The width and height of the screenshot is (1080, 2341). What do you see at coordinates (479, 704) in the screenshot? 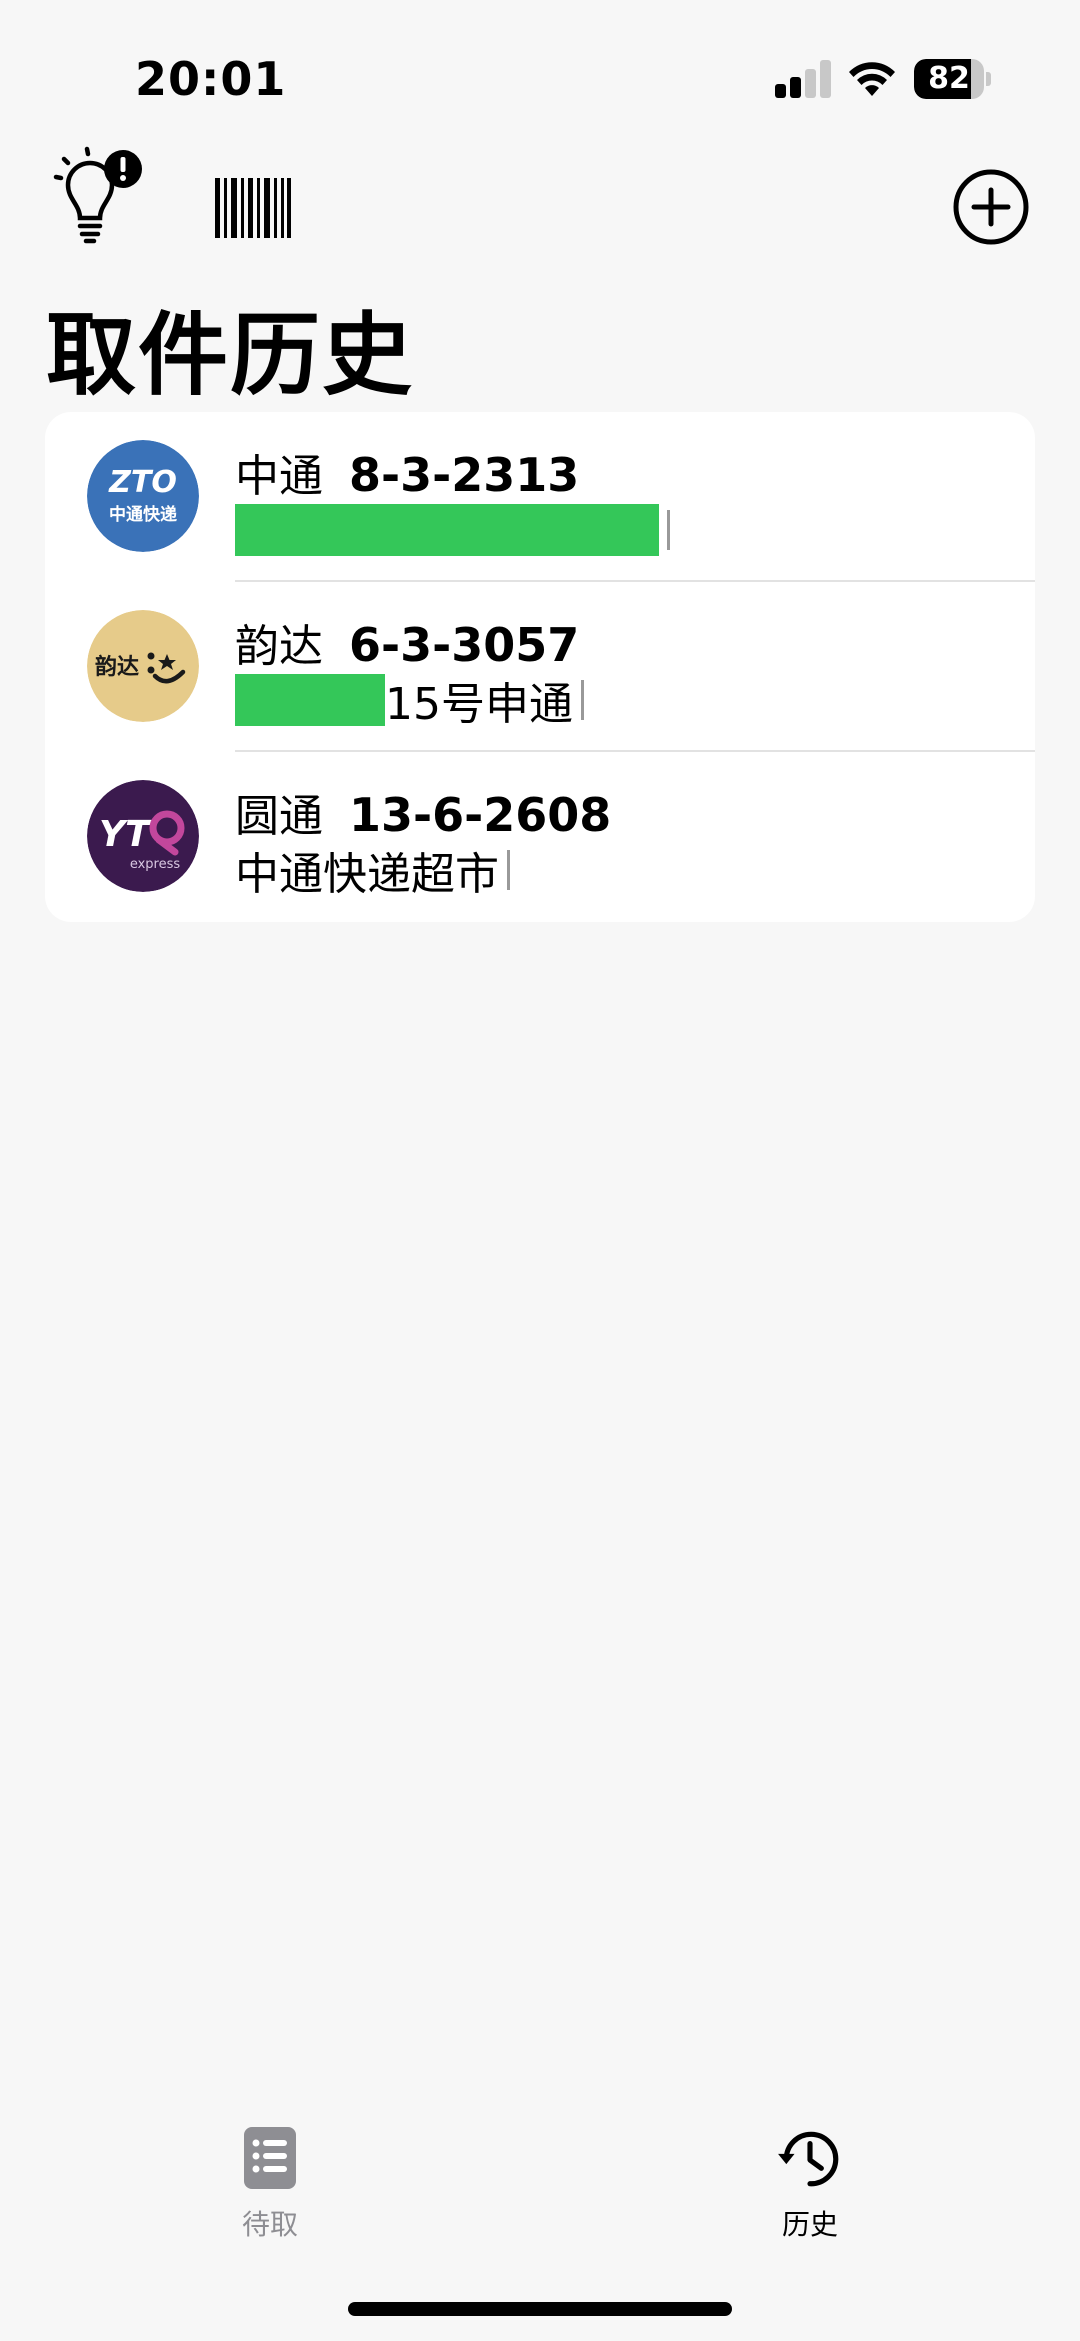
I see `location-text: 15号申通` at bounding box center [479, 704].